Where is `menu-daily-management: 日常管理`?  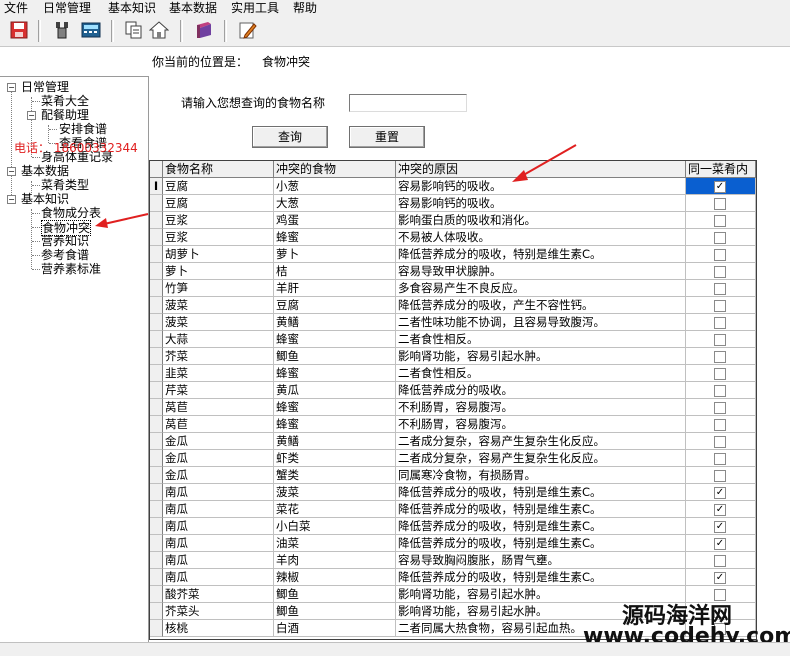 menu-daily-management: 日常管理 is located at coordinates (67, 8).